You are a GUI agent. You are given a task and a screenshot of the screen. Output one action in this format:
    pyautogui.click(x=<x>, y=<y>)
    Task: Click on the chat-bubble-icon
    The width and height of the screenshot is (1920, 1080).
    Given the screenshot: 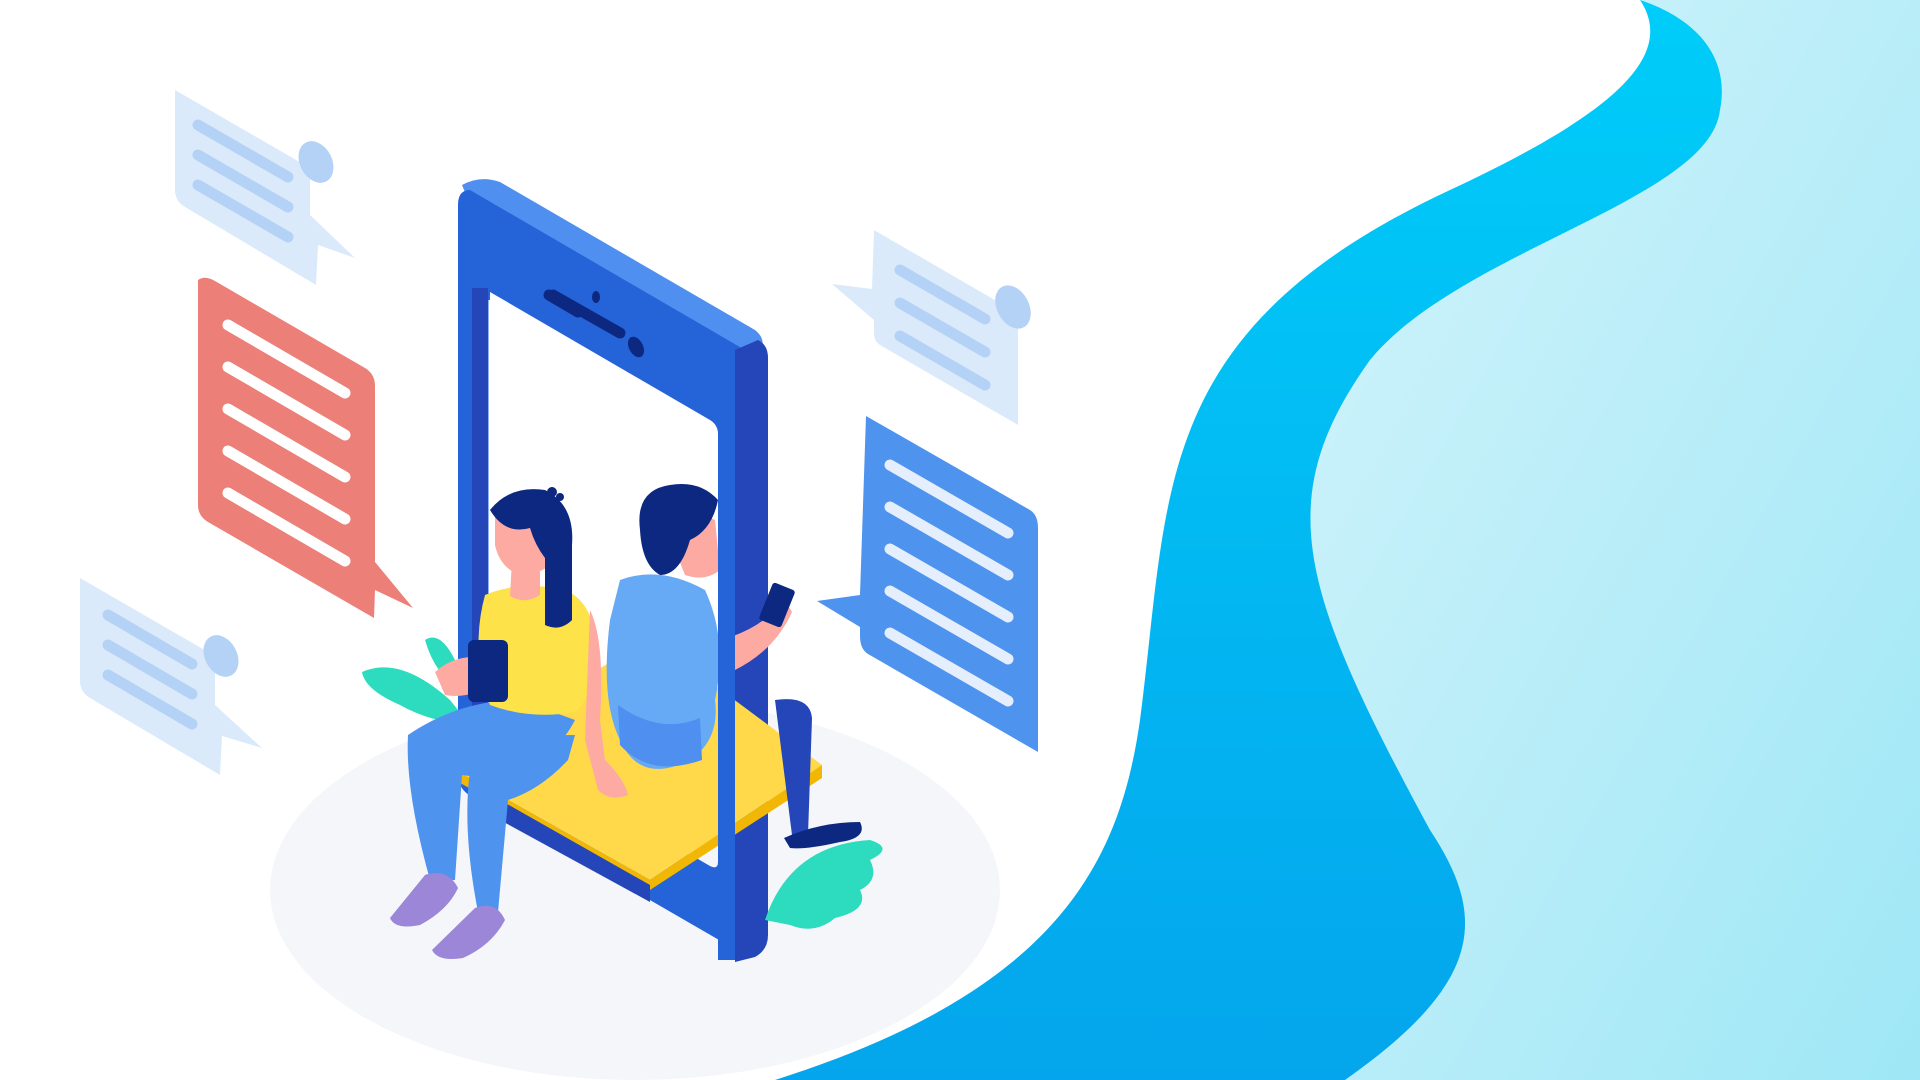 What is the action you would take?
    pyautogui.click(x=925, y=327)
    